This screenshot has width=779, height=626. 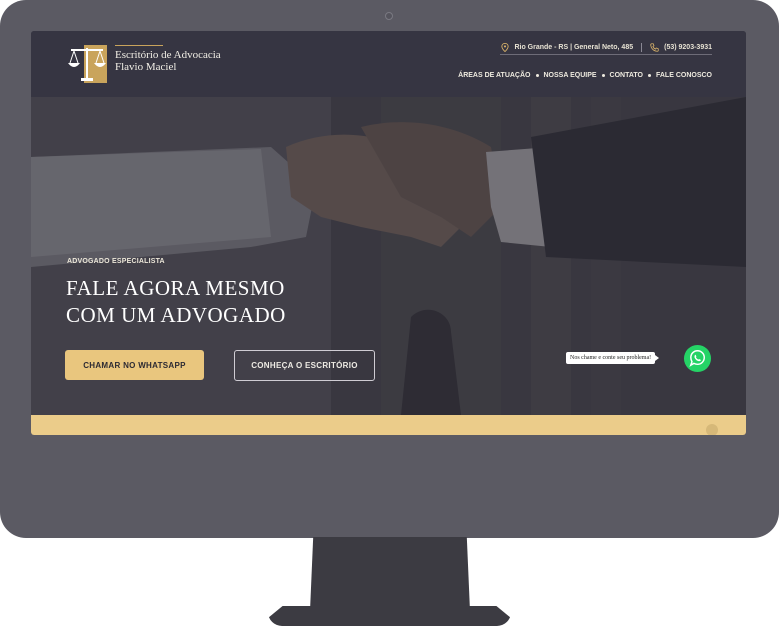 I want to click on nav-item-equipe: NOSSA EQUIPE, so click(x=570, y=75).